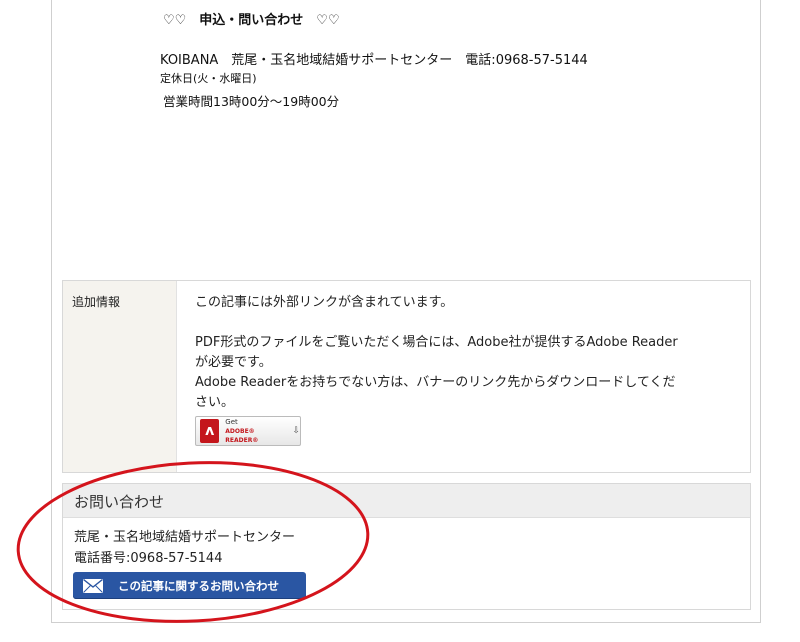 The image size is (800, 642). Describe the element at coordinates (198, 585) in the screenshot. I see `article-inquiry-button-label: この記事に関するお問い合わせ` at that location.